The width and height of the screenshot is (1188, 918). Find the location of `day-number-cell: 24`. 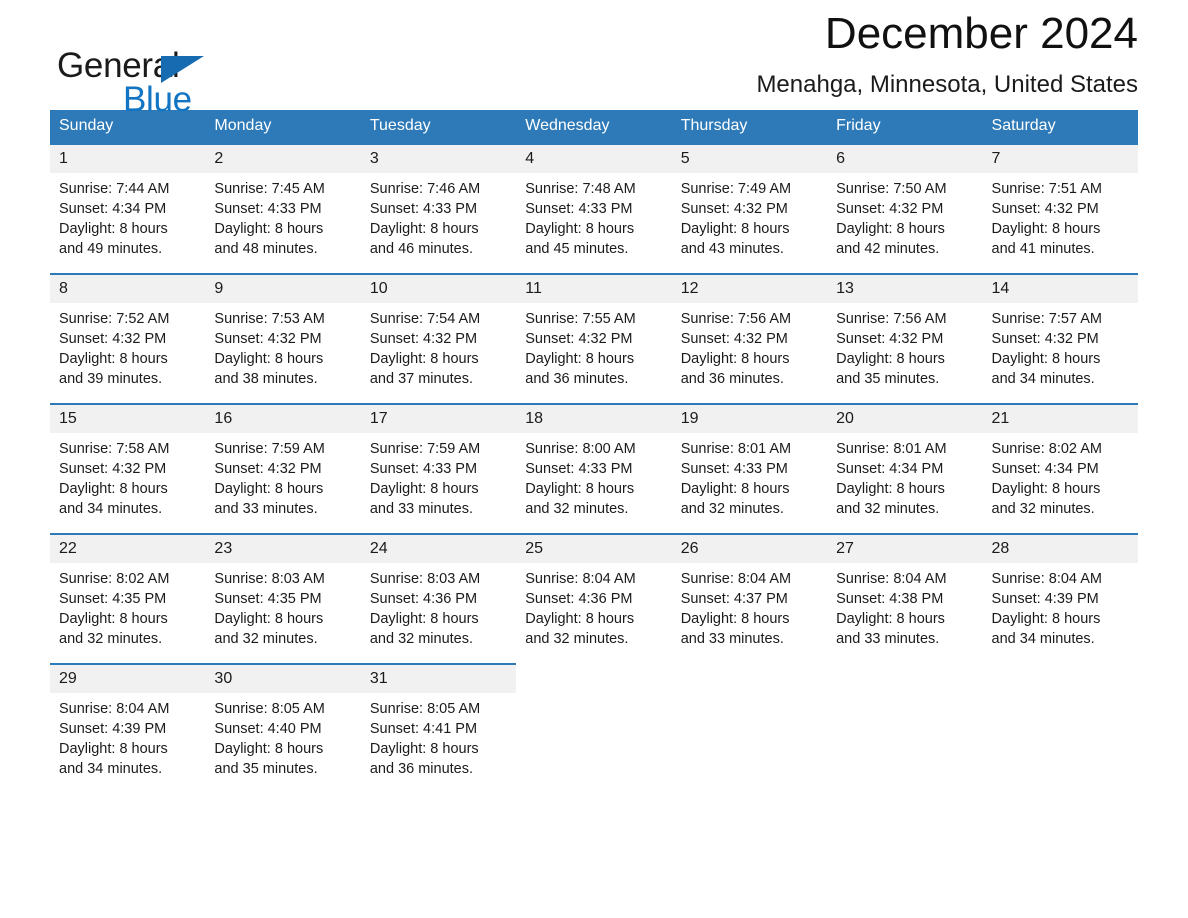

day-number-cell: 24 is located at coordinates (438, 548).